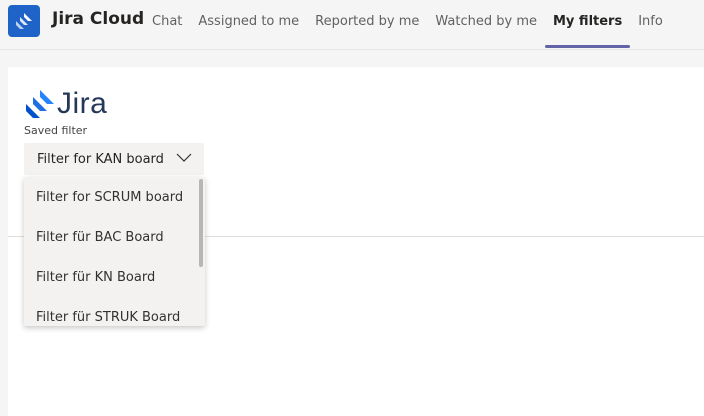 This screenshot has width=704, height=416. I want to click on tab-watched-by-me: Watched by me, so click(486, 21).